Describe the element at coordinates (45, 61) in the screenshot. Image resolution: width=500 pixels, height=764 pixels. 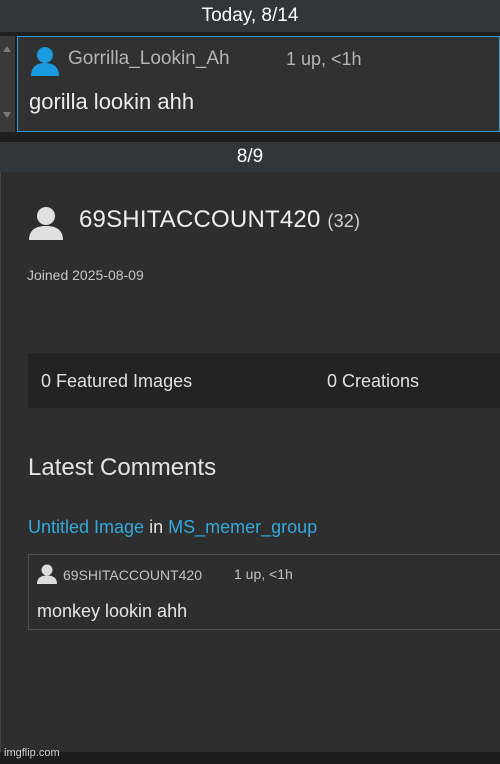
I see `user-avatar-icon` at that location.